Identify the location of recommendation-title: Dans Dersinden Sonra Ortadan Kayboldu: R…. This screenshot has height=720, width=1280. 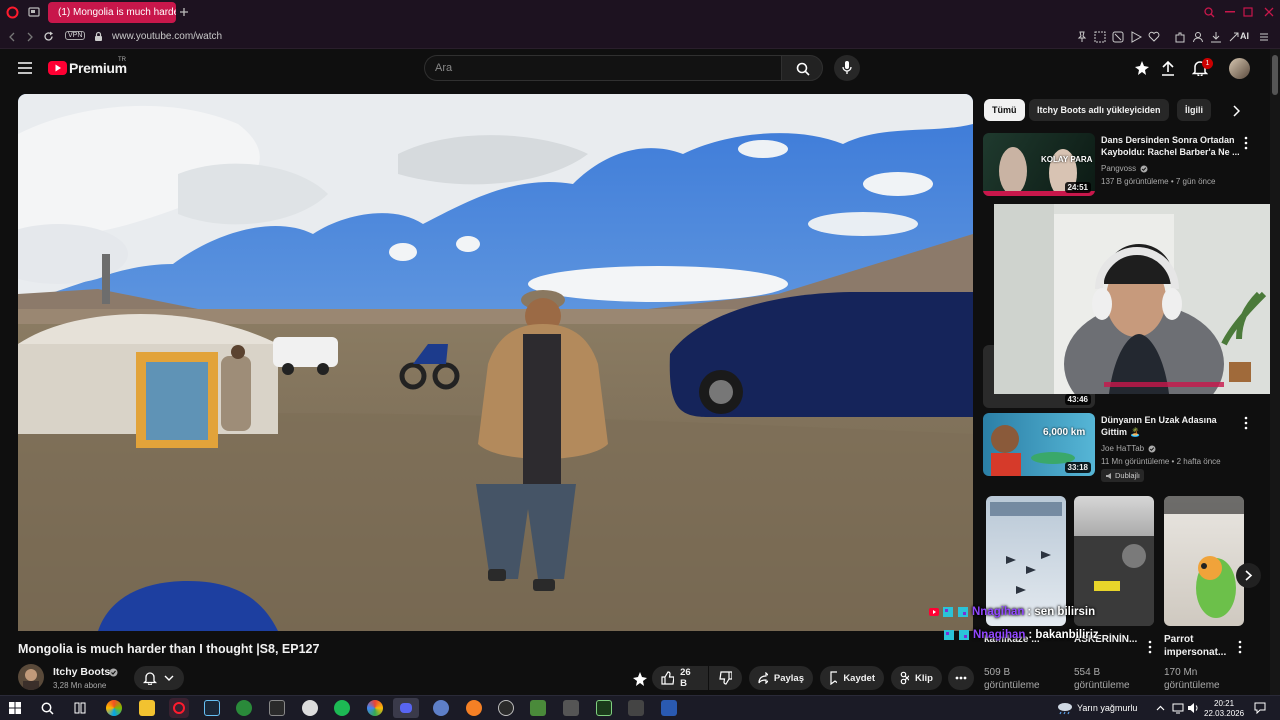
(1171, 146).